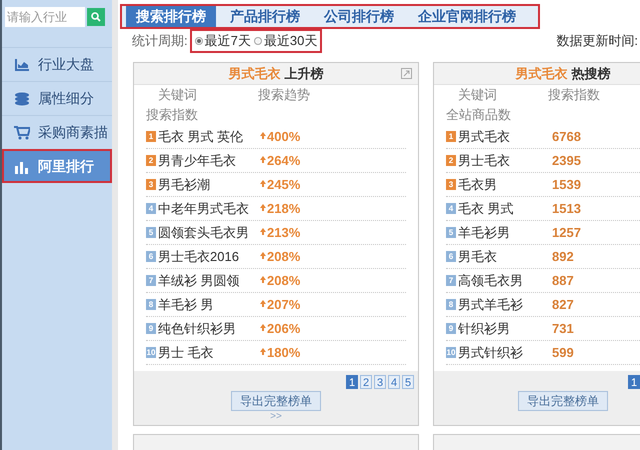 The image size is (640, 450). I want to click on count-cell-text: 1257, so click(566, 233).